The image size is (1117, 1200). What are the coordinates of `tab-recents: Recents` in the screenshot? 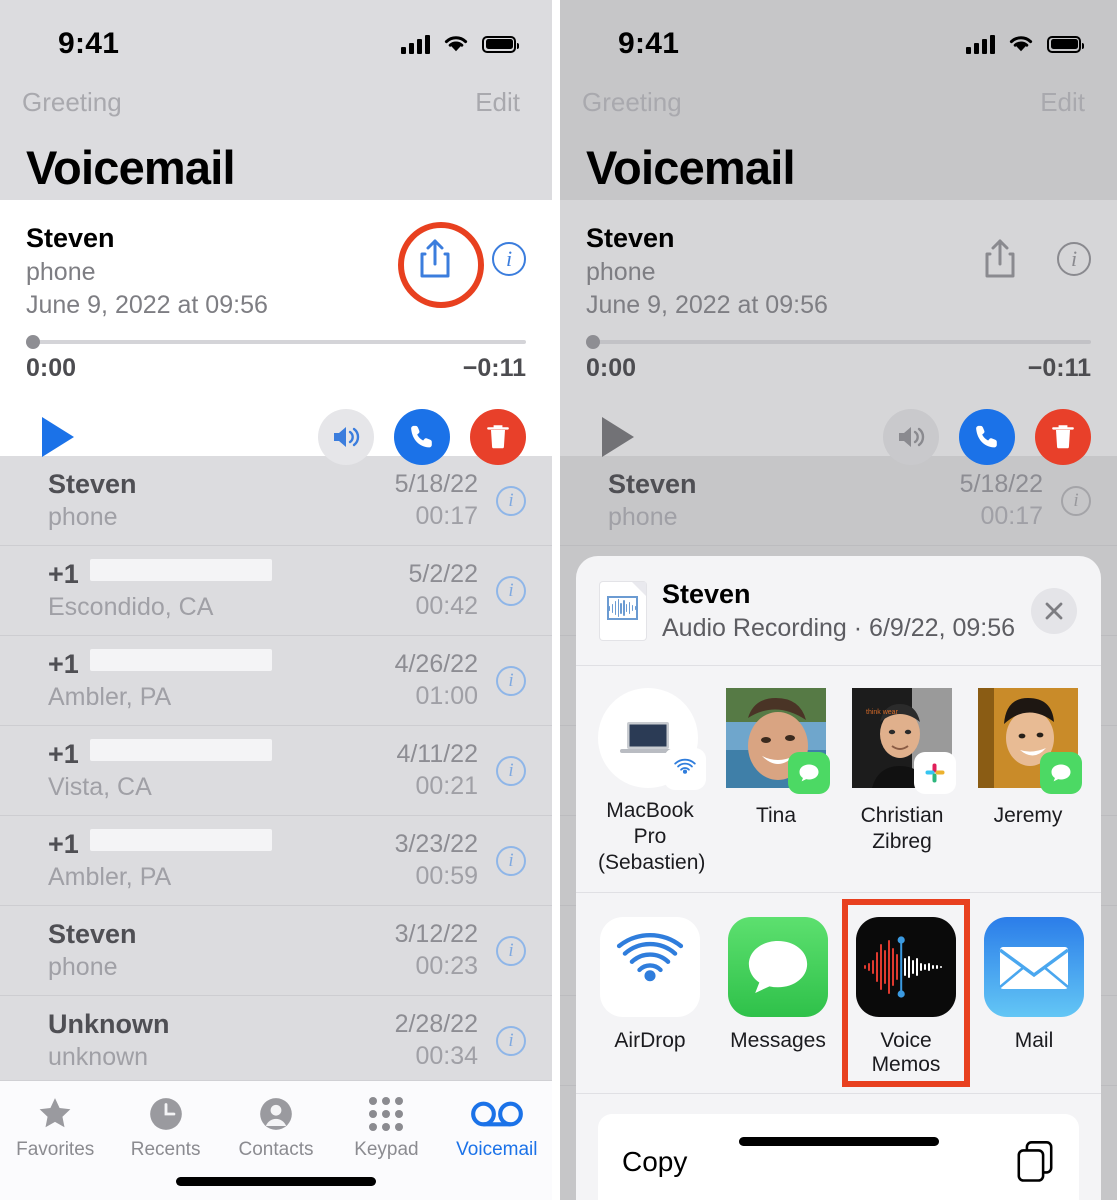 It's located at (165, 1128).